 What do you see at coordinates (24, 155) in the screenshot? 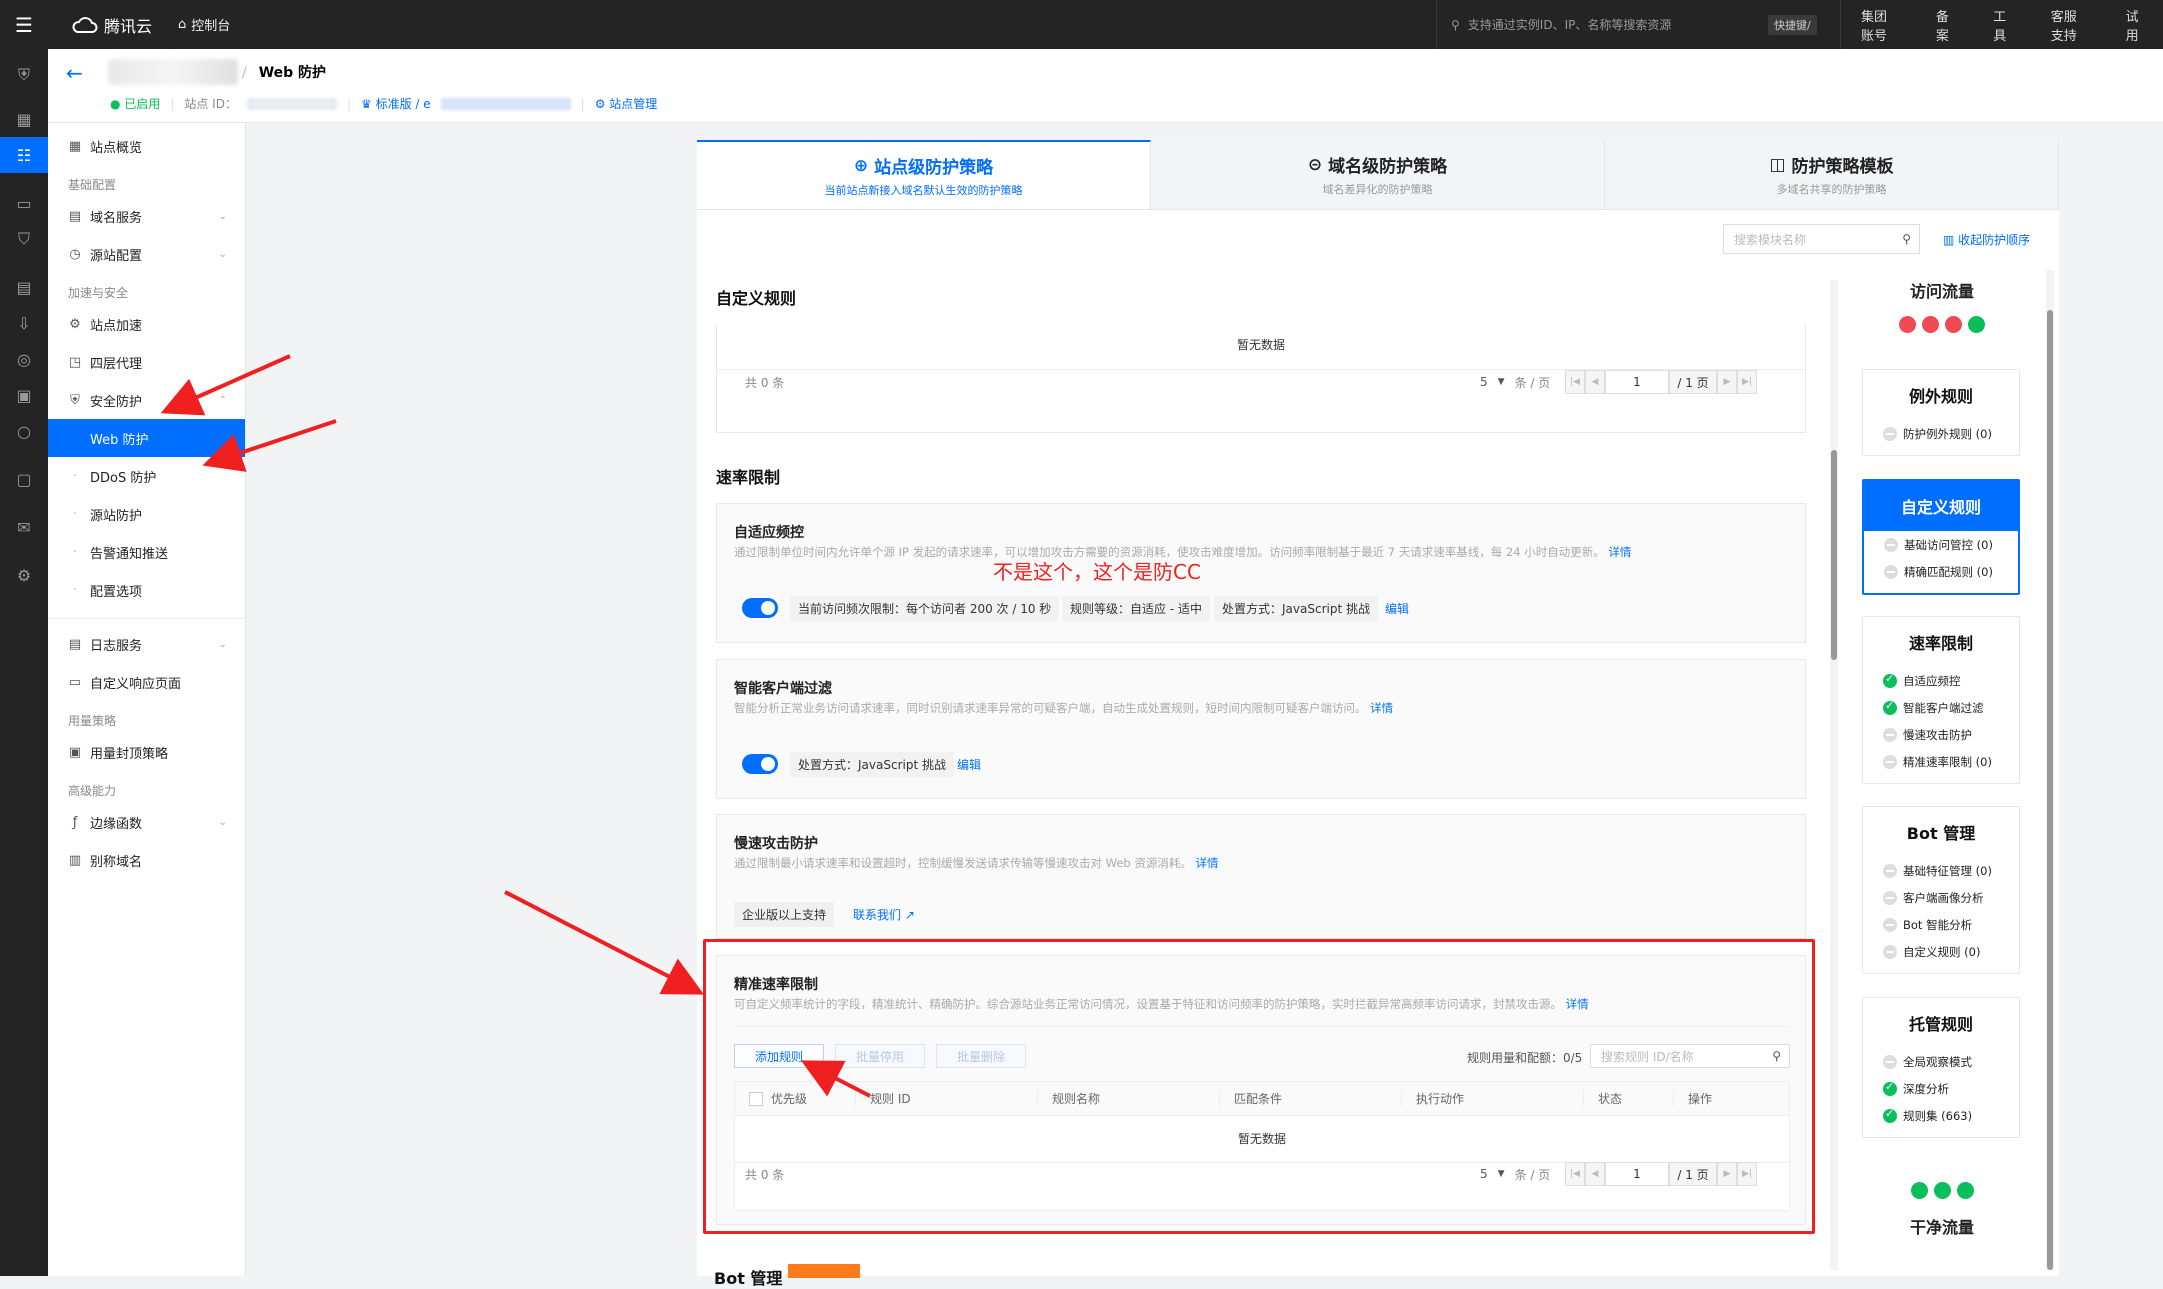
I see `site-list-icon: ☷` at bounding box center [24, 155].